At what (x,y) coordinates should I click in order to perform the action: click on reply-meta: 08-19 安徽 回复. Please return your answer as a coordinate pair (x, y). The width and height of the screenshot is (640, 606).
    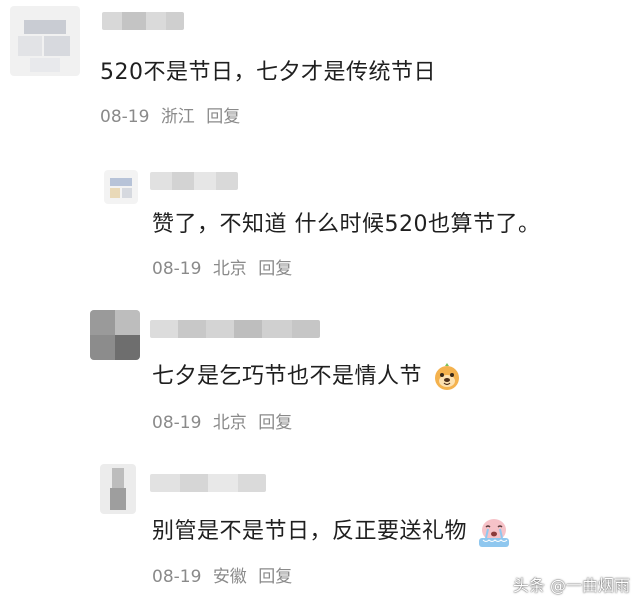
    Looking at the image, I should click on (225, 577).